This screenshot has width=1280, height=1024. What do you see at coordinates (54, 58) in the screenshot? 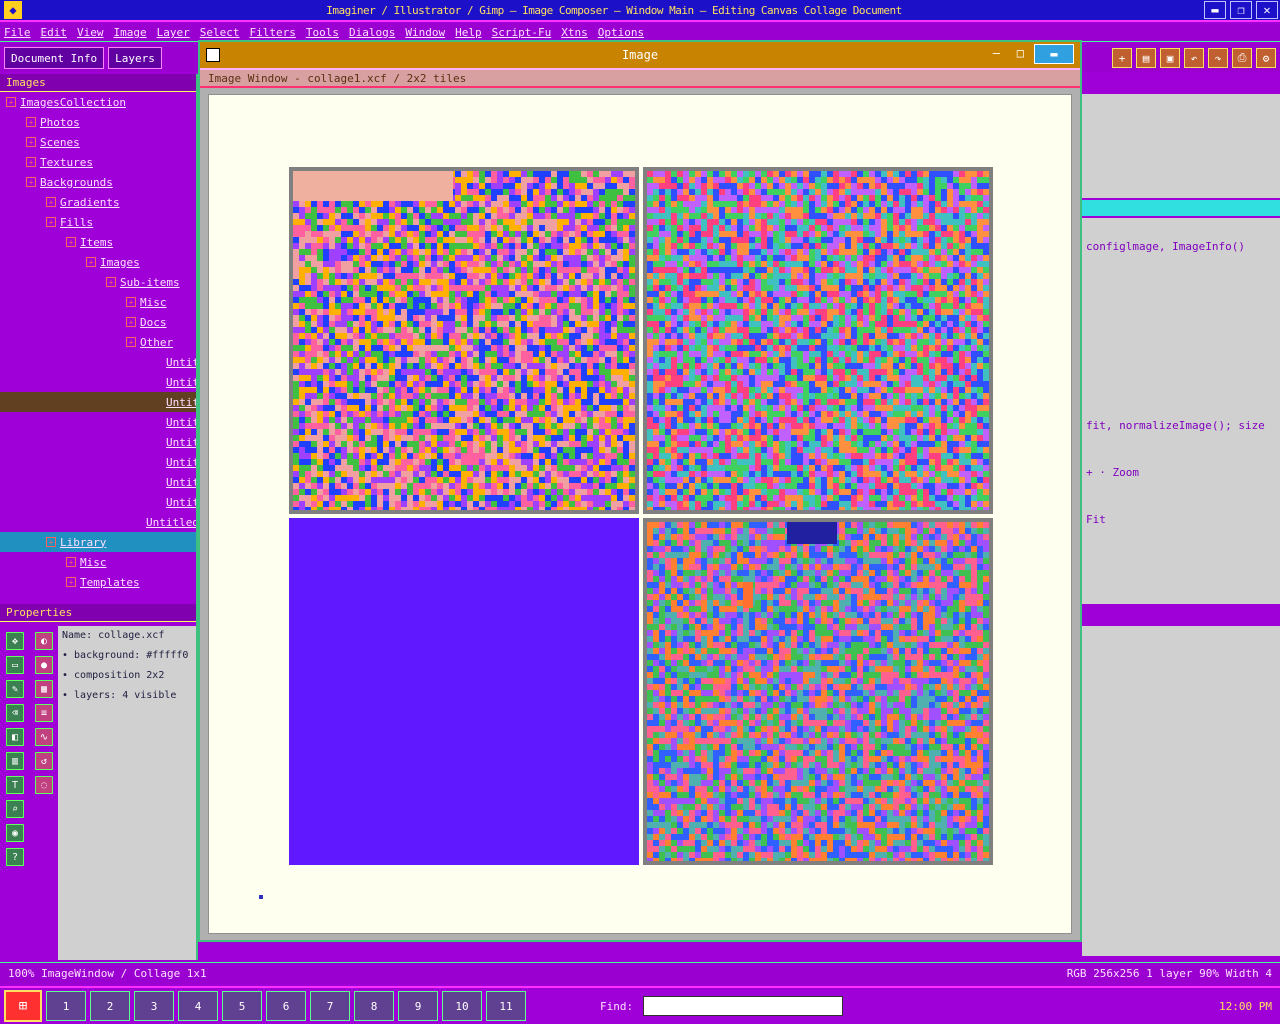
I see `toolbar-document-info-button: Document Info` at bounding box center [54, 58].